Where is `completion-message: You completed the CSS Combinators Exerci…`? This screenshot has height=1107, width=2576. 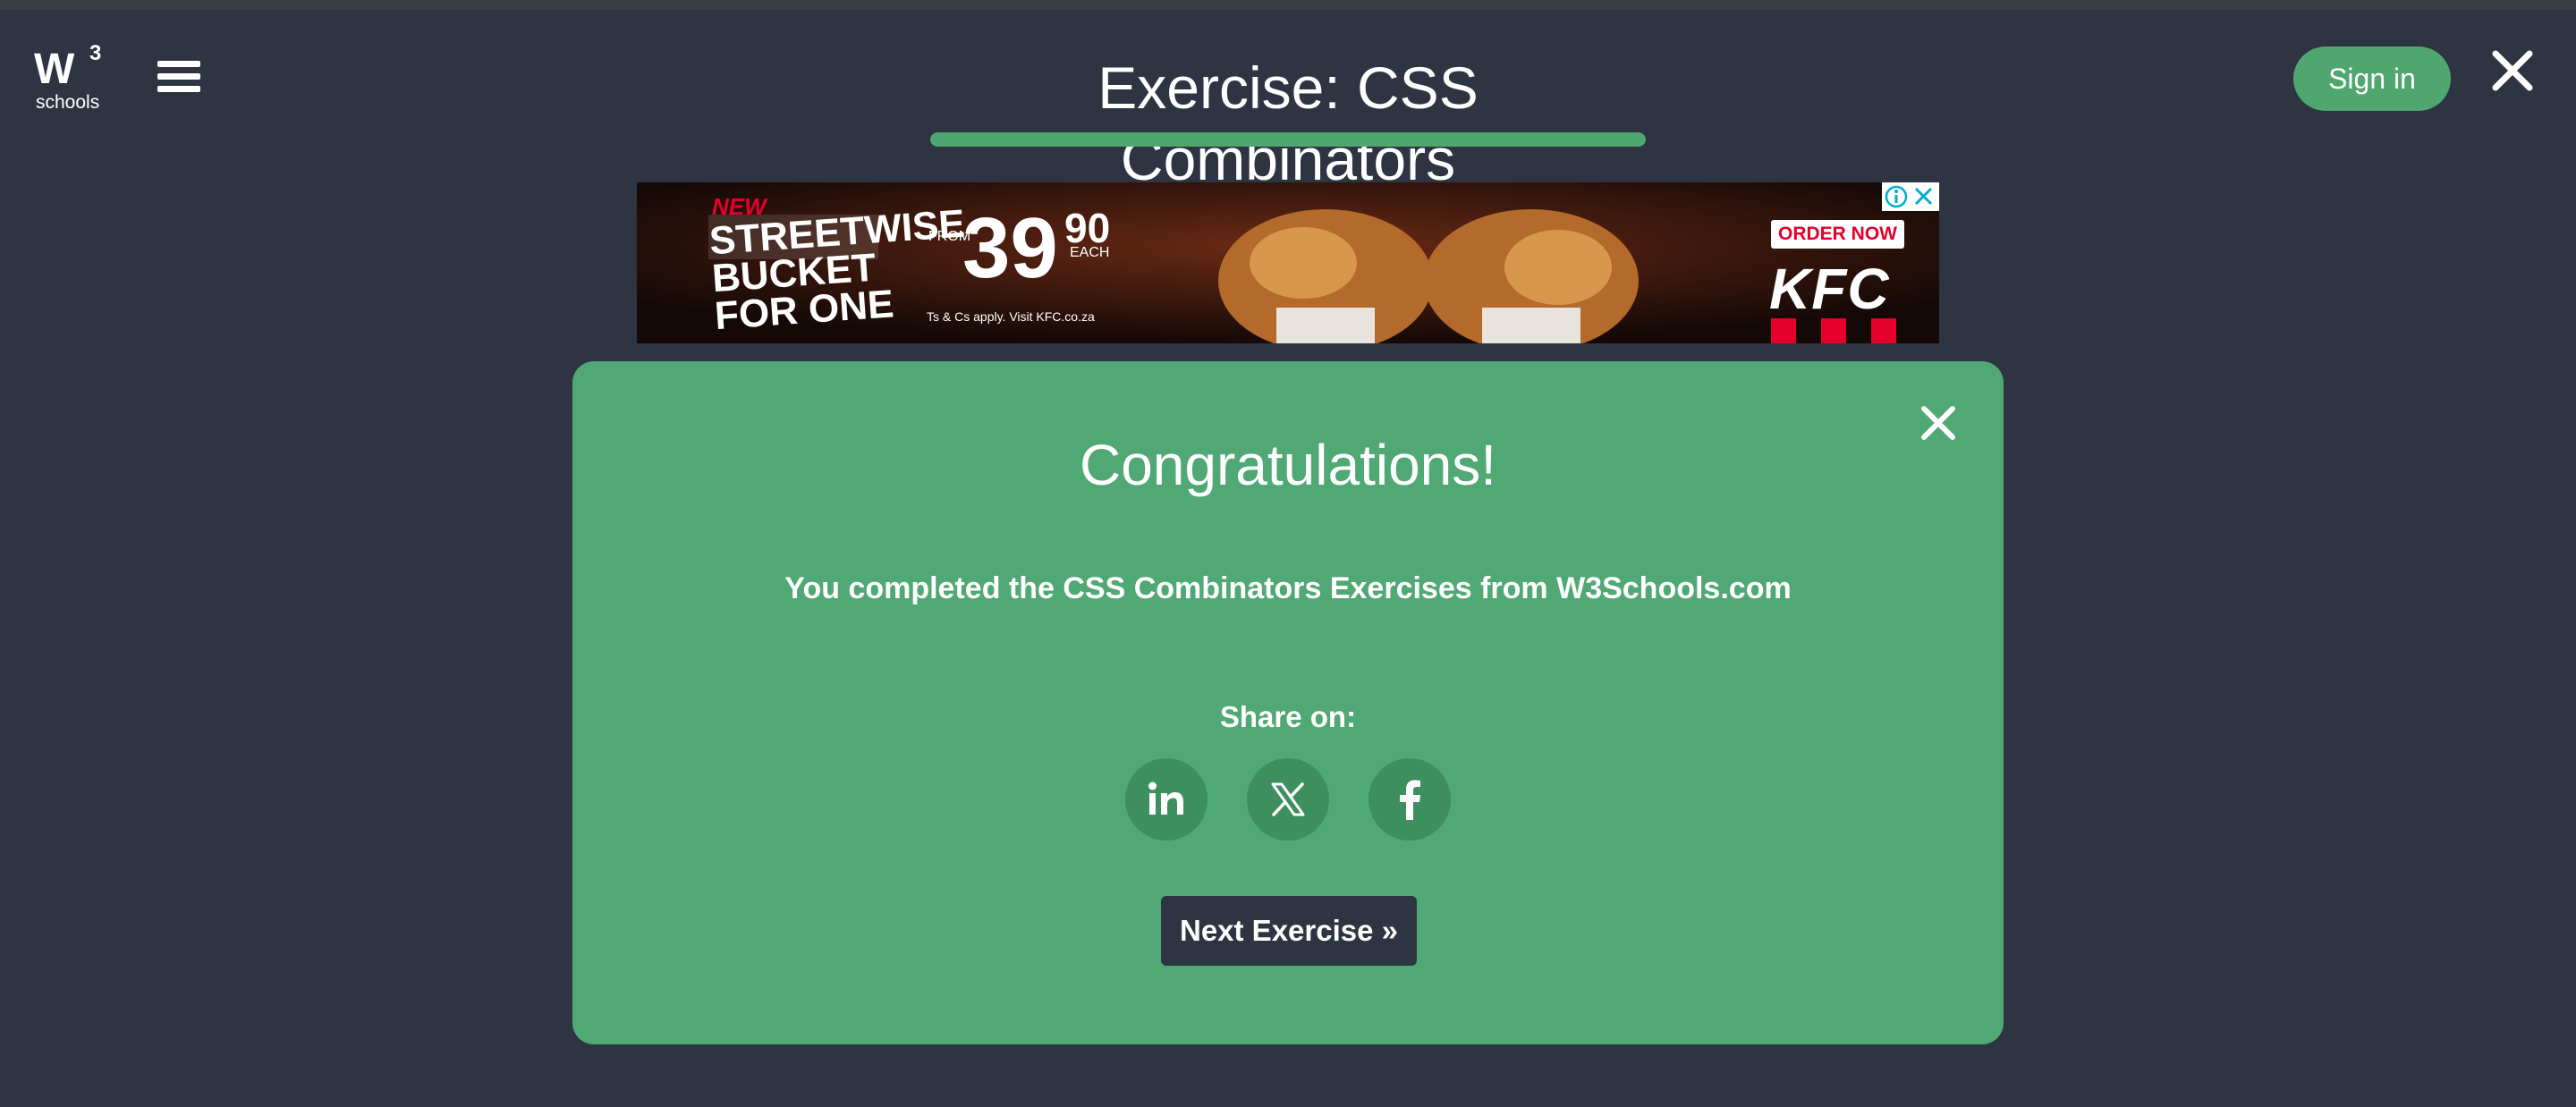 completion-message: You completed the CSS Combinators Exerci… is located at coordinates (1288, 588).